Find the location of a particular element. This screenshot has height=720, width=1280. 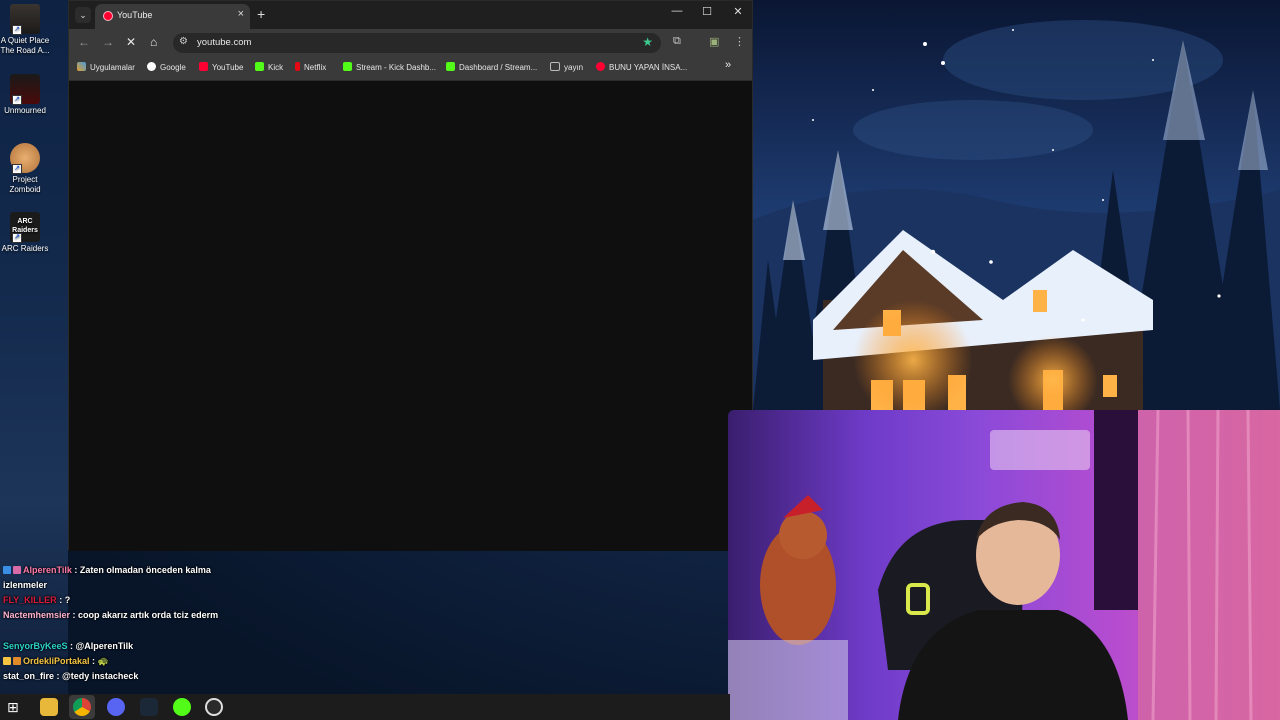

close-window-button: ✕ is located at coordinates (738, 11).